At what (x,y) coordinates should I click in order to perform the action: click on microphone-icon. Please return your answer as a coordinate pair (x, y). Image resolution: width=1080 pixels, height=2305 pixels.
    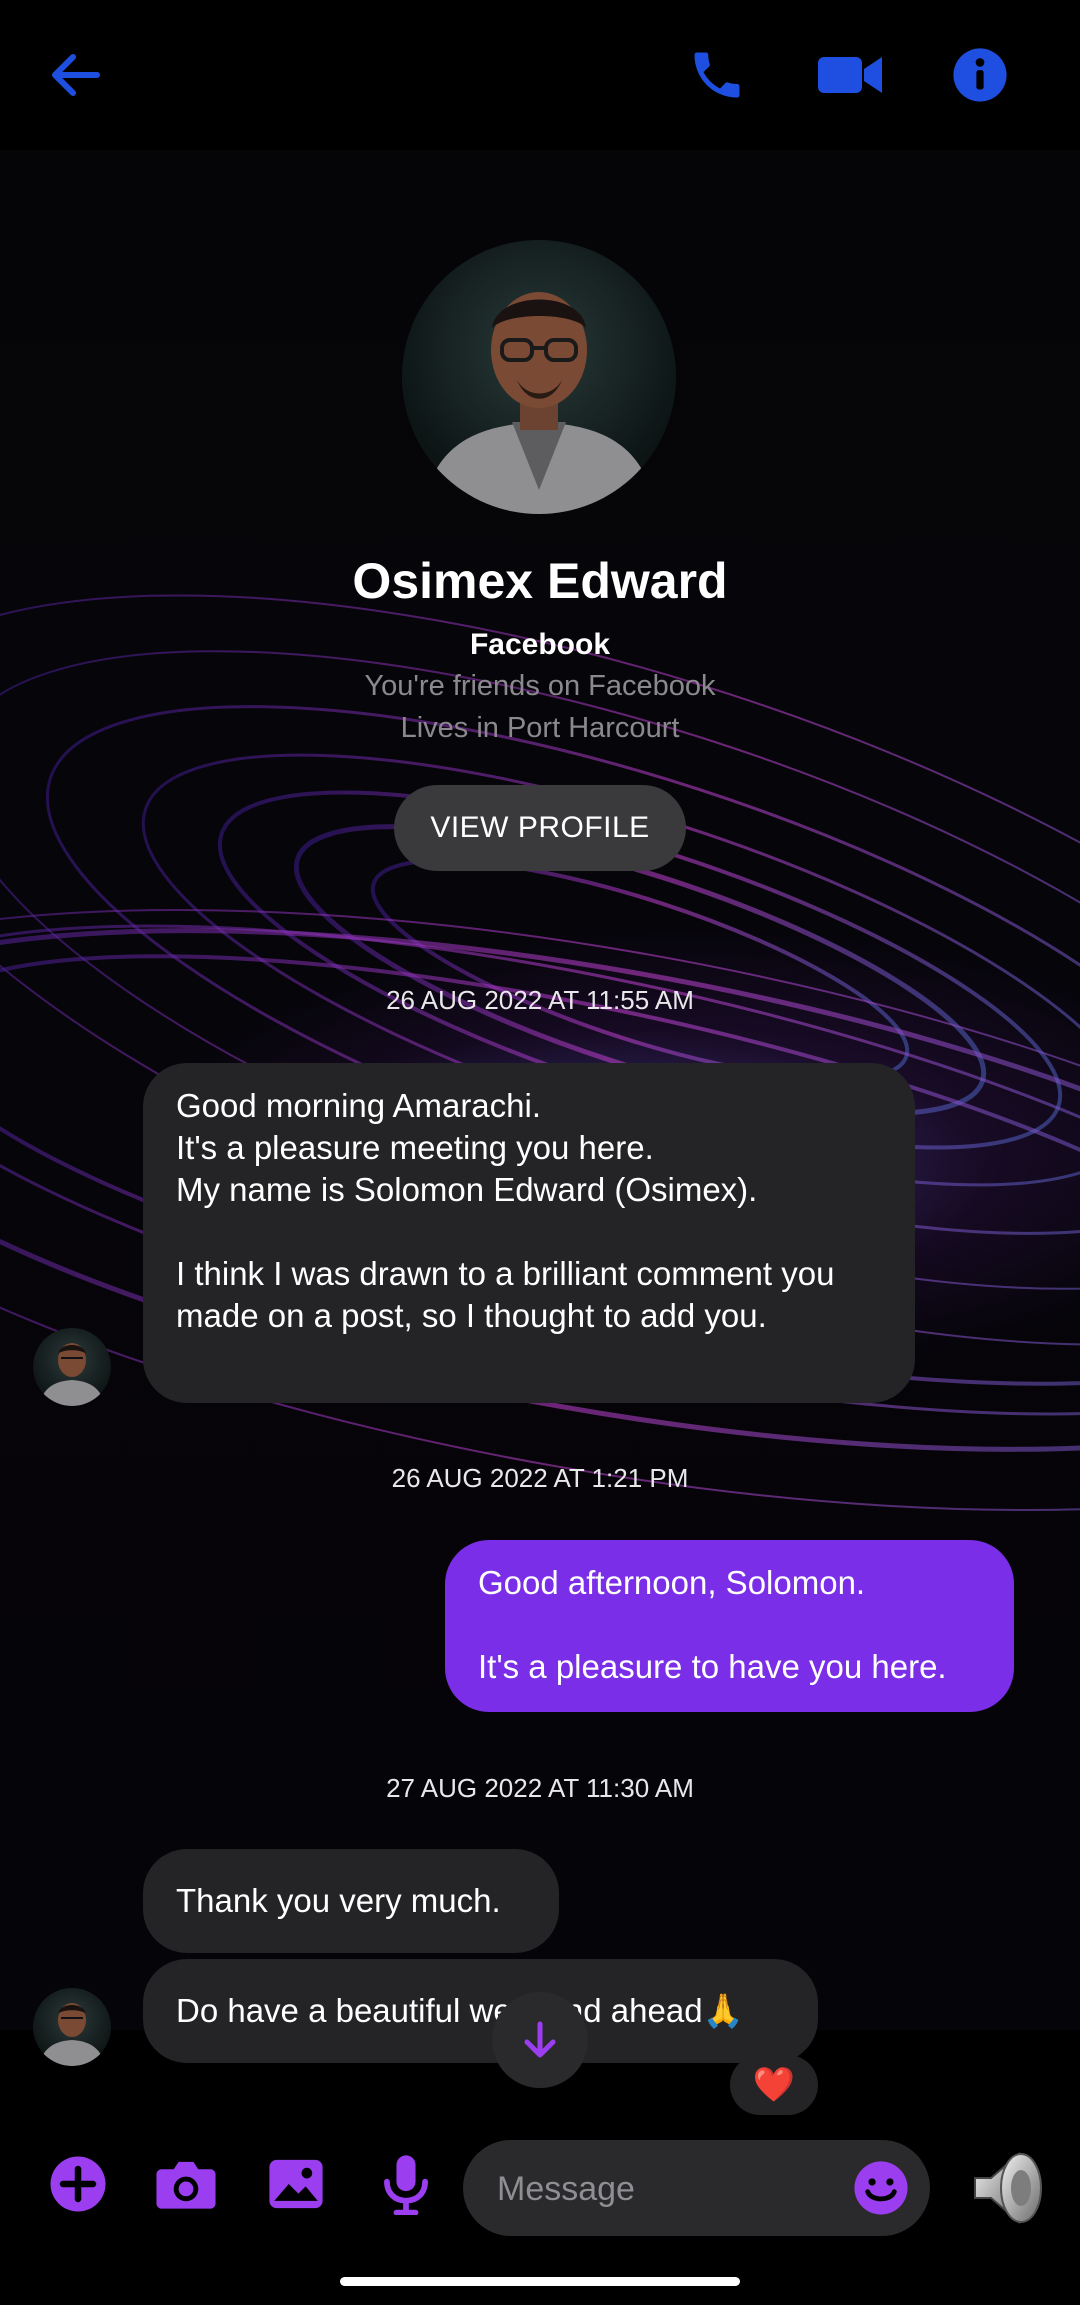
    Looking at the image, I should click on (406, 2185).